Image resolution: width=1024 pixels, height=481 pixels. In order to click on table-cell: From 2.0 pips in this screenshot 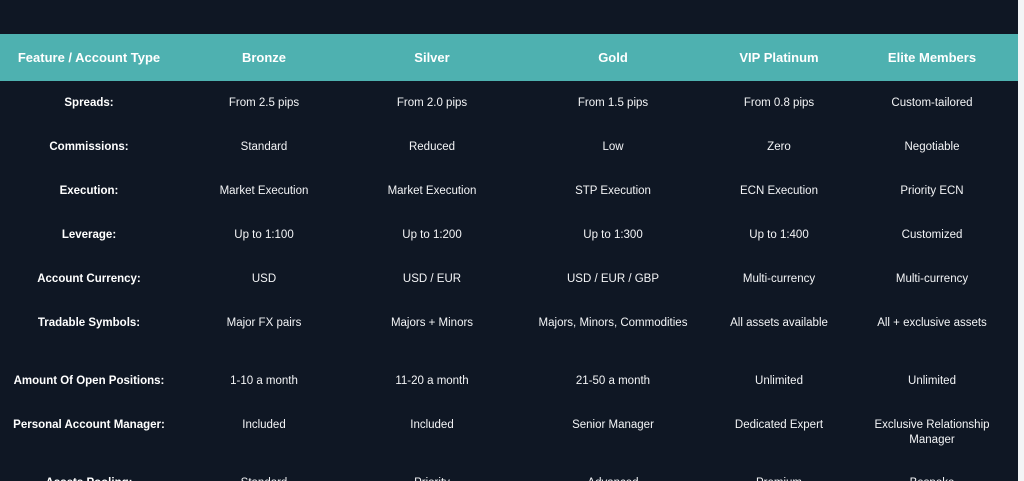, I will do `click(432, 103)`.